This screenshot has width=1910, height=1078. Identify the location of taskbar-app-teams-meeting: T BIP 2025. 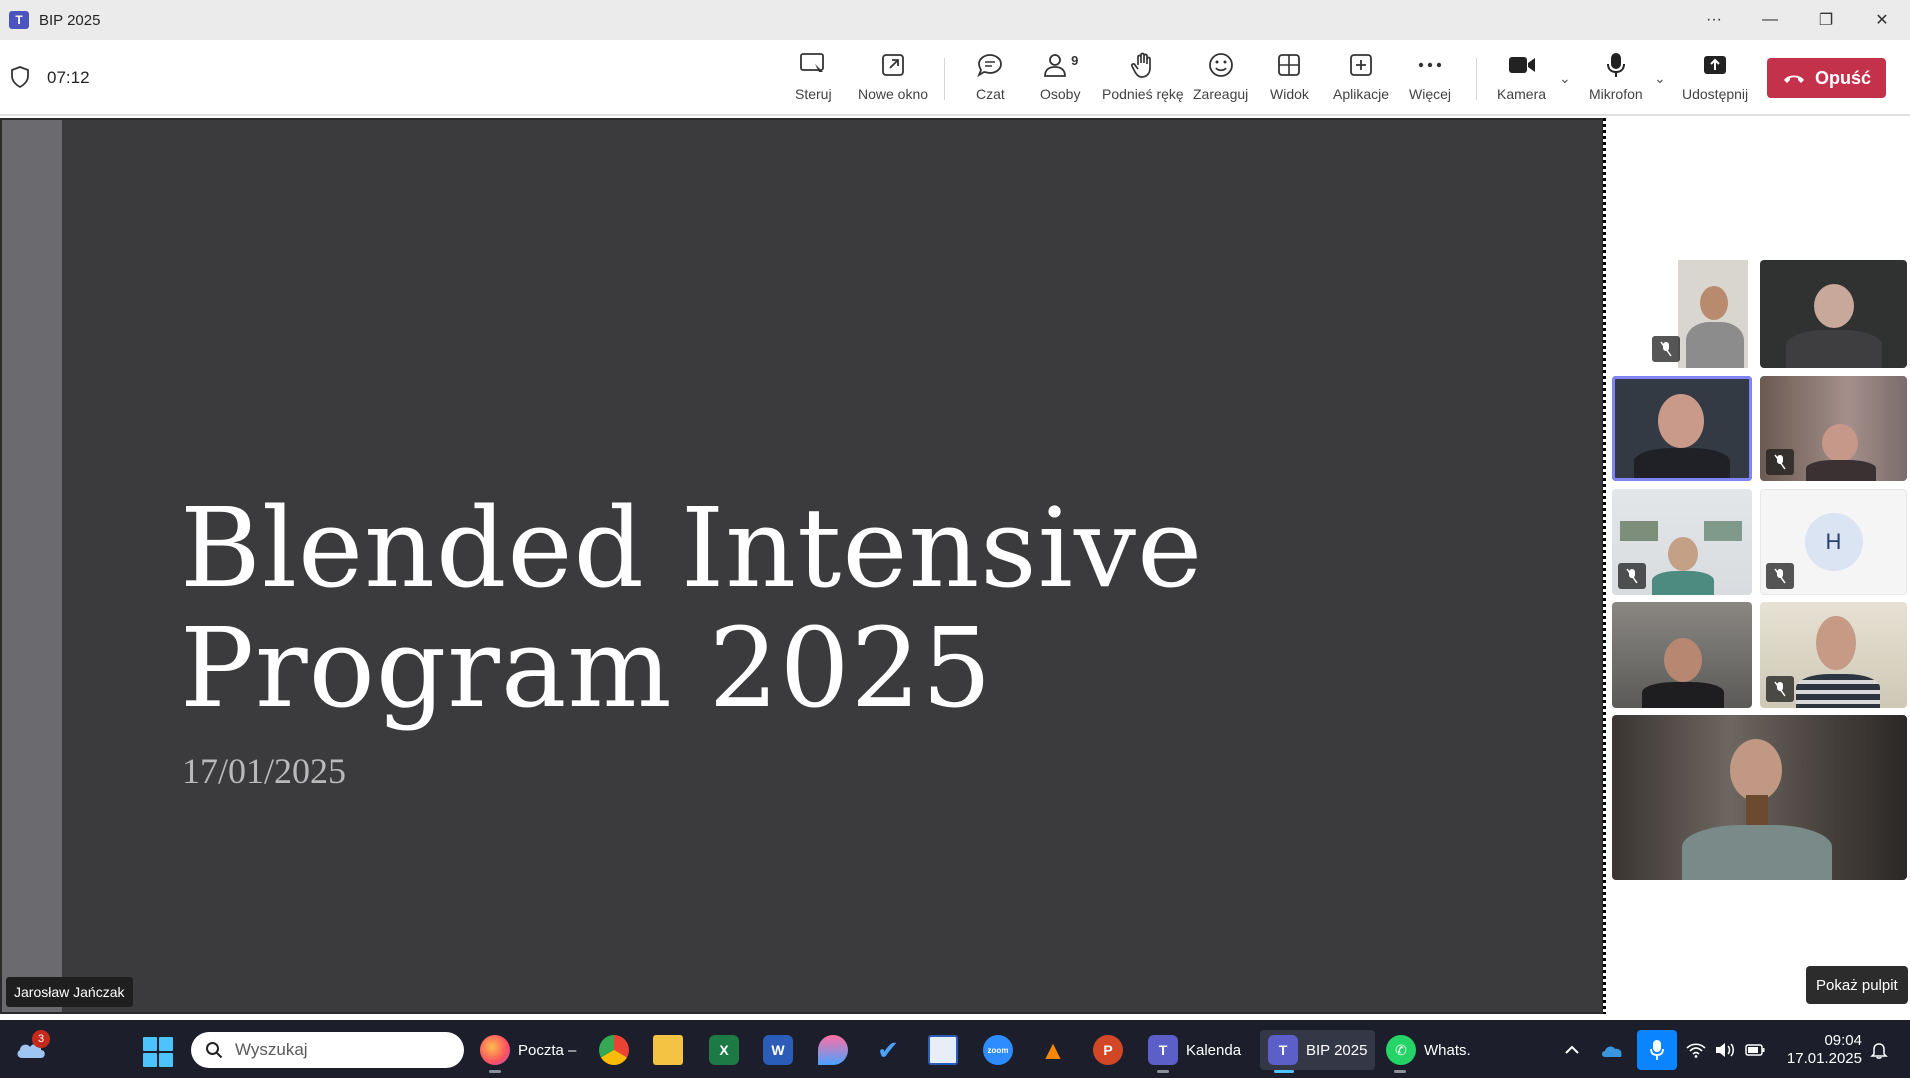
(1318, 1050).